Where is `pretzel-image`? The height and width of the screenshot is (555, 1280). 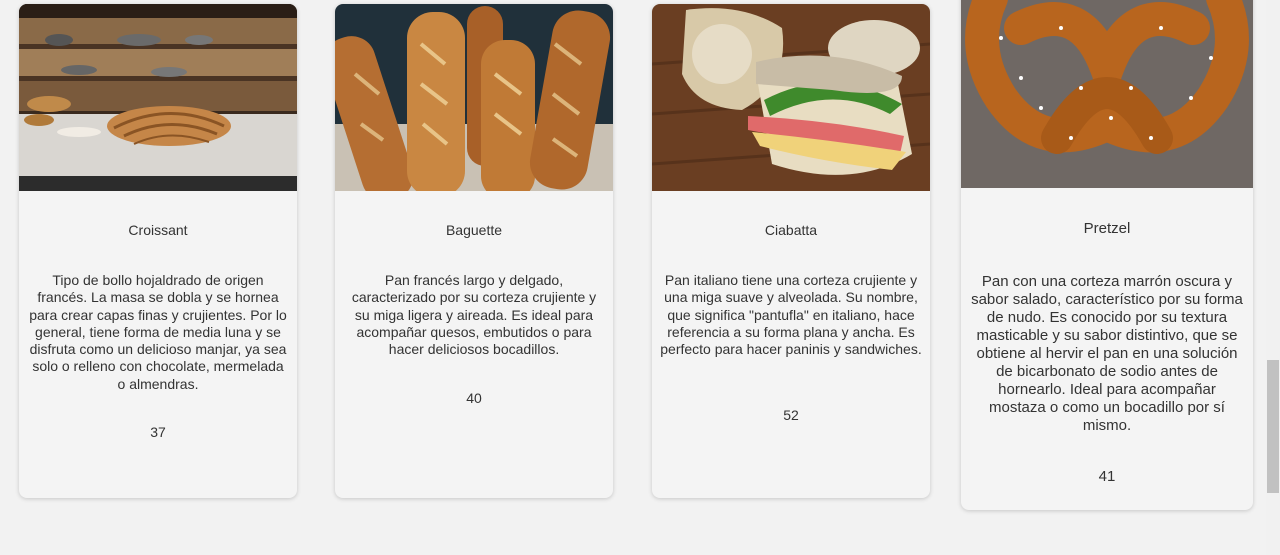
pretzel-image is located at coordinates (1107, 94).